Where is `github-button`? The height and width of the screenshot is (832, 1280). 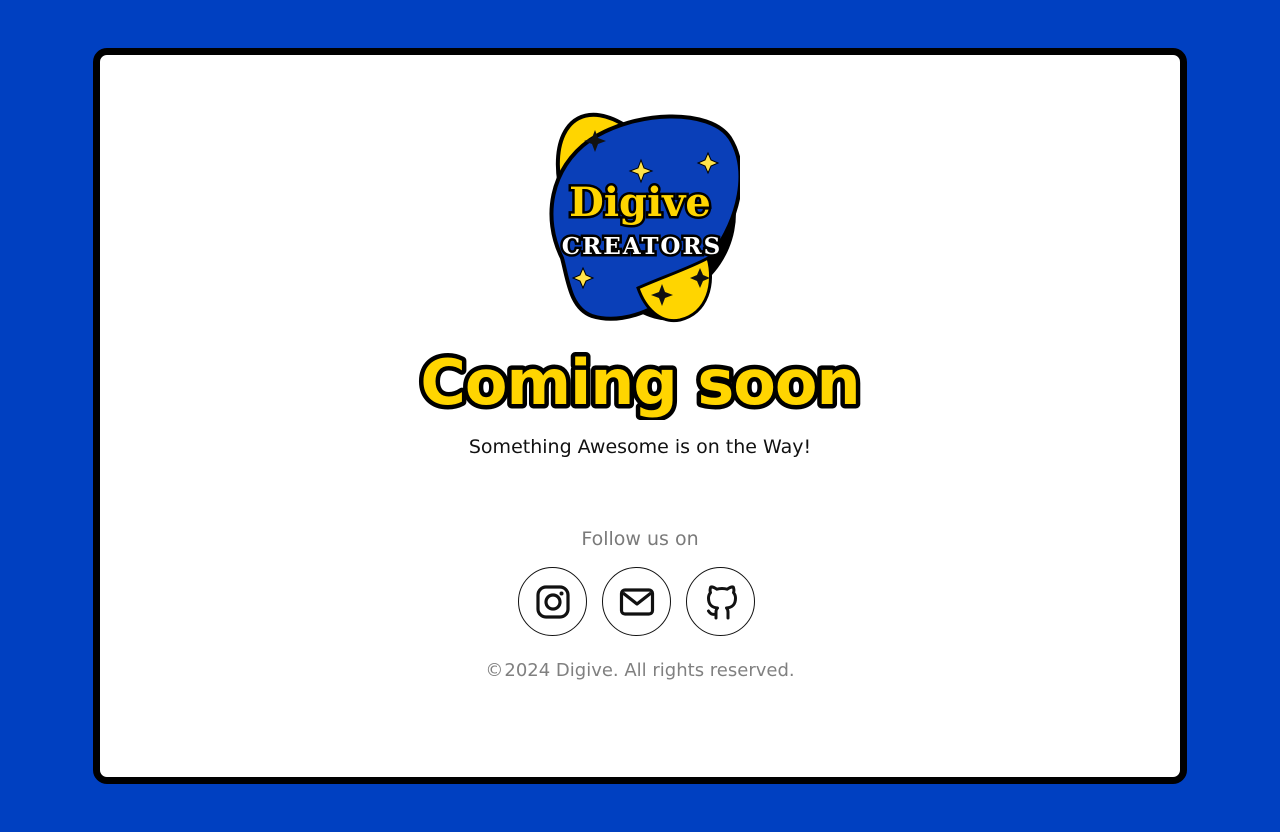
github-button is located at coordinates (720, 601).